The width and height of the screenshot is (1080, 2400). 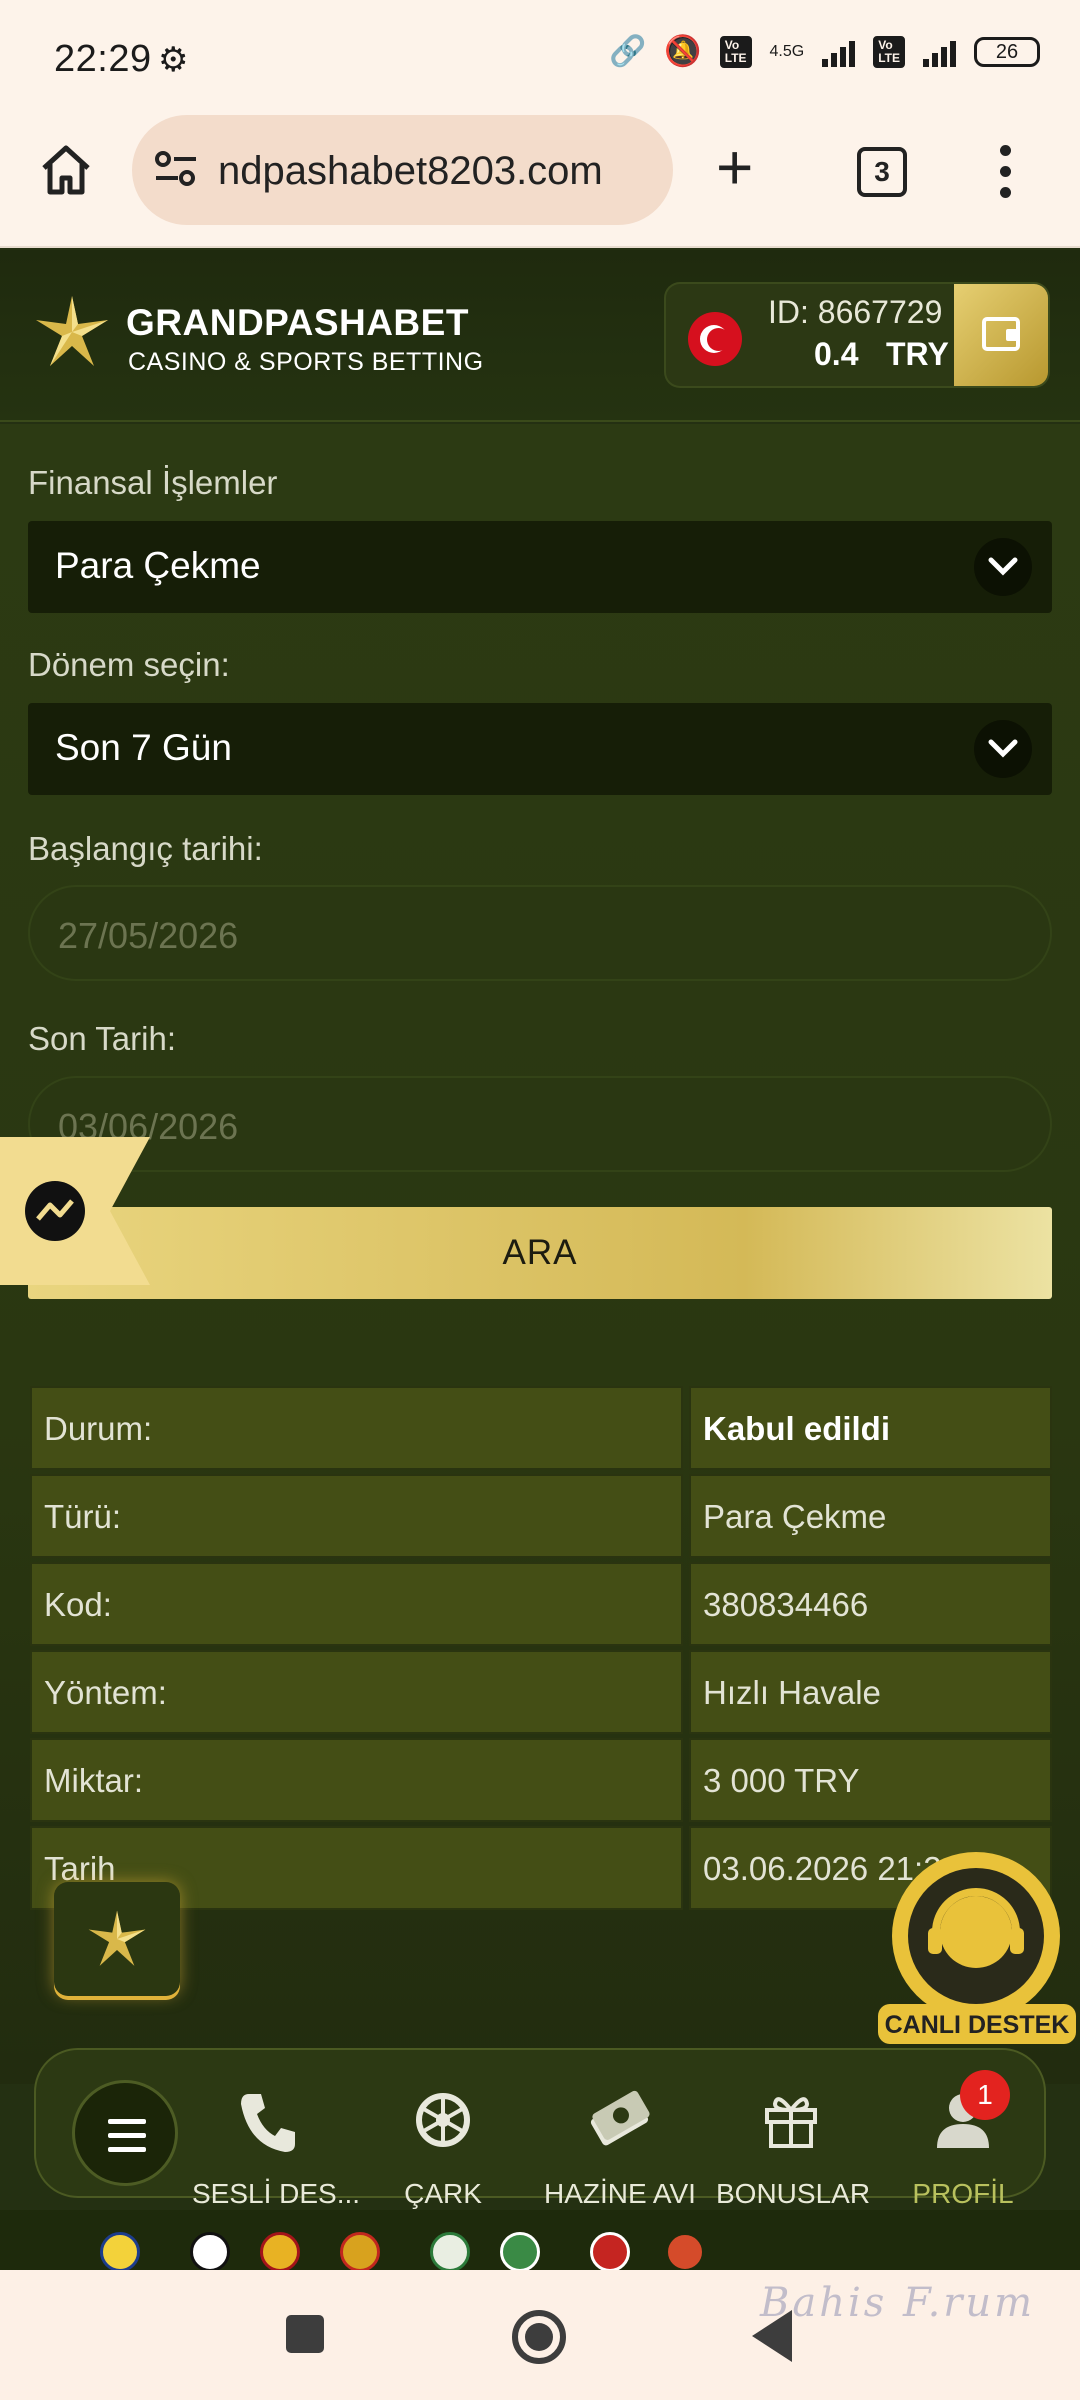 I want to click on more-menu-icon, so click(x=1006, y=176).